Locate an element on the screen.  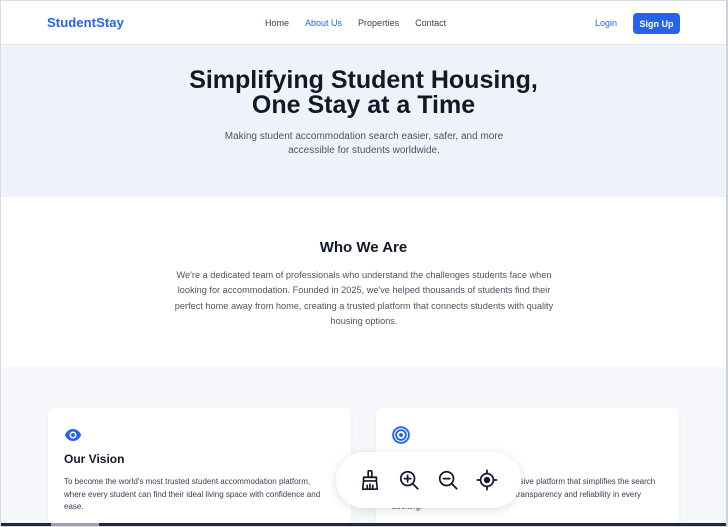
signup-button: Sign Up is located at coordinates (656, 23).